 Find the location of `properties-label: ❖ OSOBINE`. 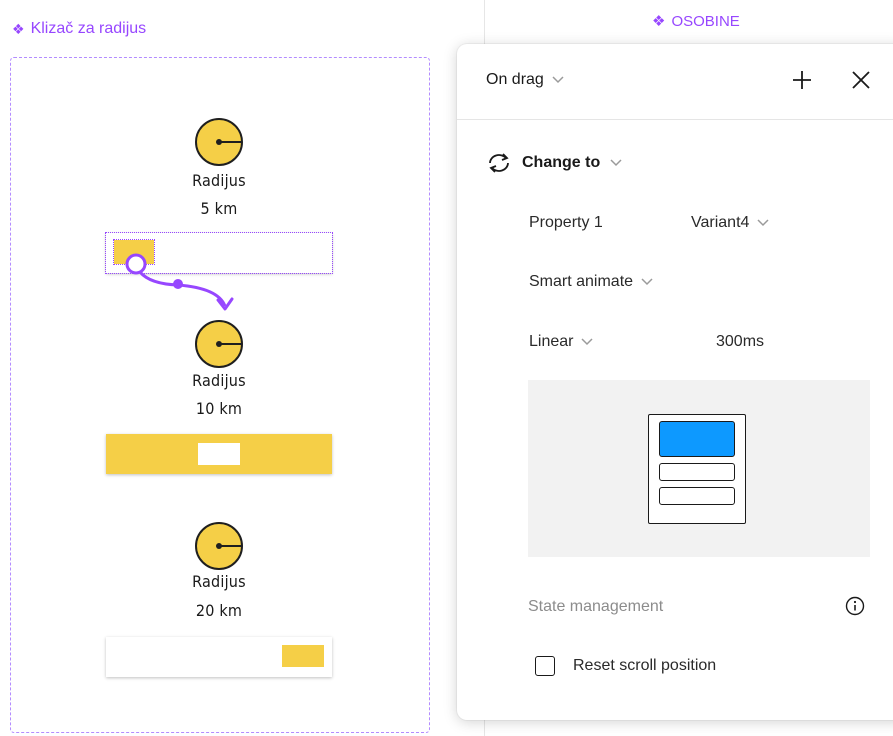

properties-label: ❖ OSOBINE is located at coordinates (696, 21).